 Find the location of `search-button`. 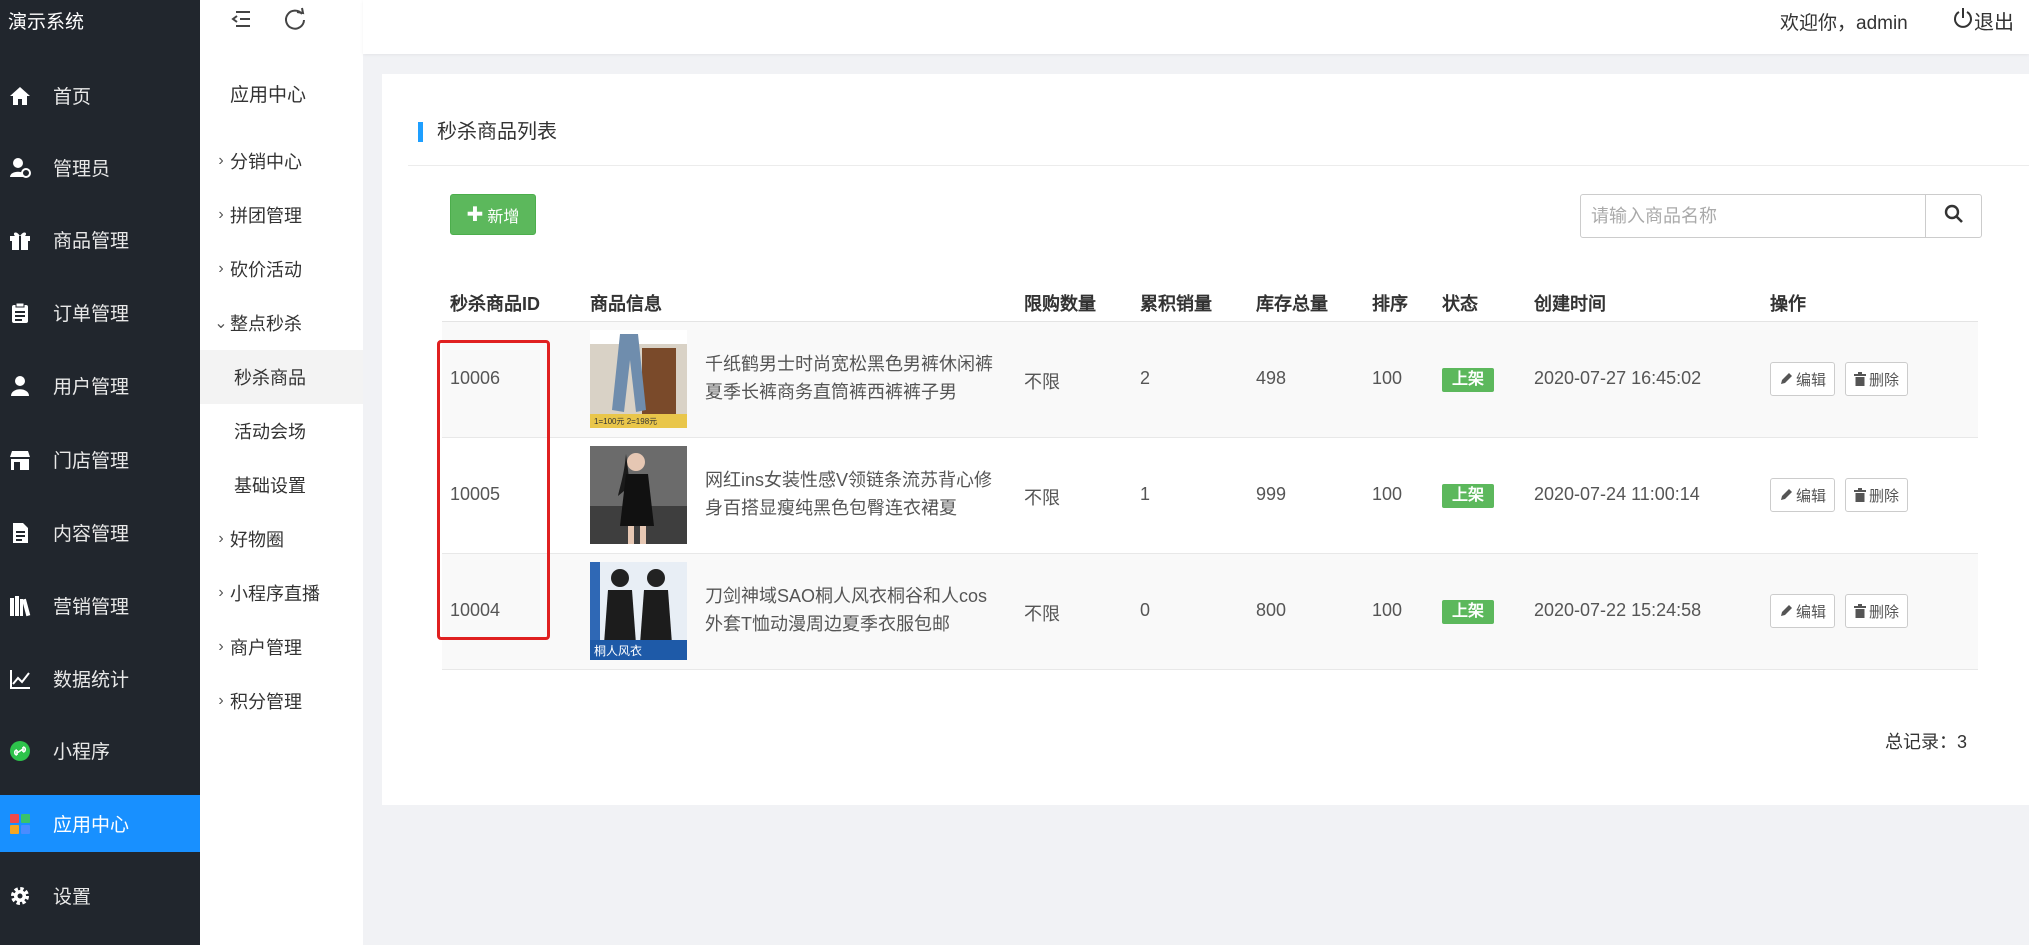

search-button is located at coordinates (1953, 216).